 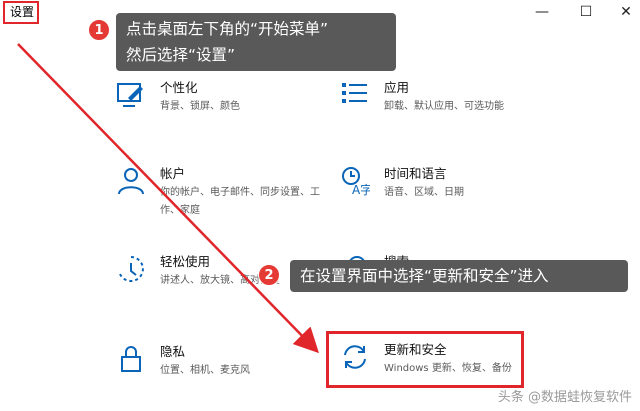 What do you see at coordinates (256, 42) in the screenshot?
I see `callout-step-1: 点击桌面左下角的“开始菜单” 然后选择“设置”` at bounding box center [256, 42].